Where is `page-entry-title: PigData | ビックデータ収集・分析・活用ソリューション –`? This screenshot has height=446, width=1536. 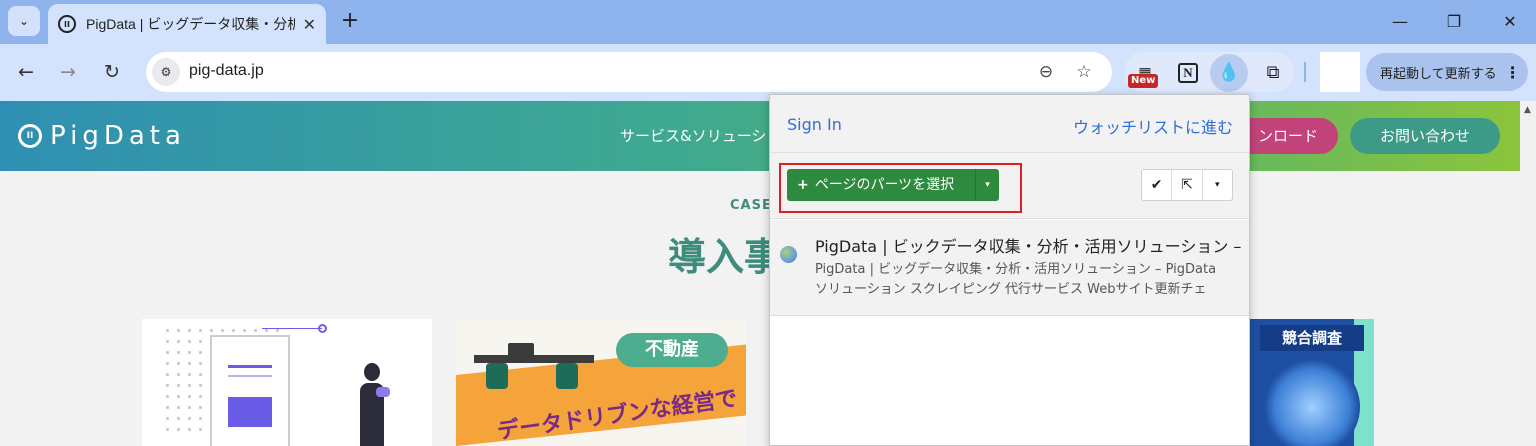 page-entry-title: PigData | ビックデータ収集・分析・活用ソリューション – is located at coordinates (1028, 246).